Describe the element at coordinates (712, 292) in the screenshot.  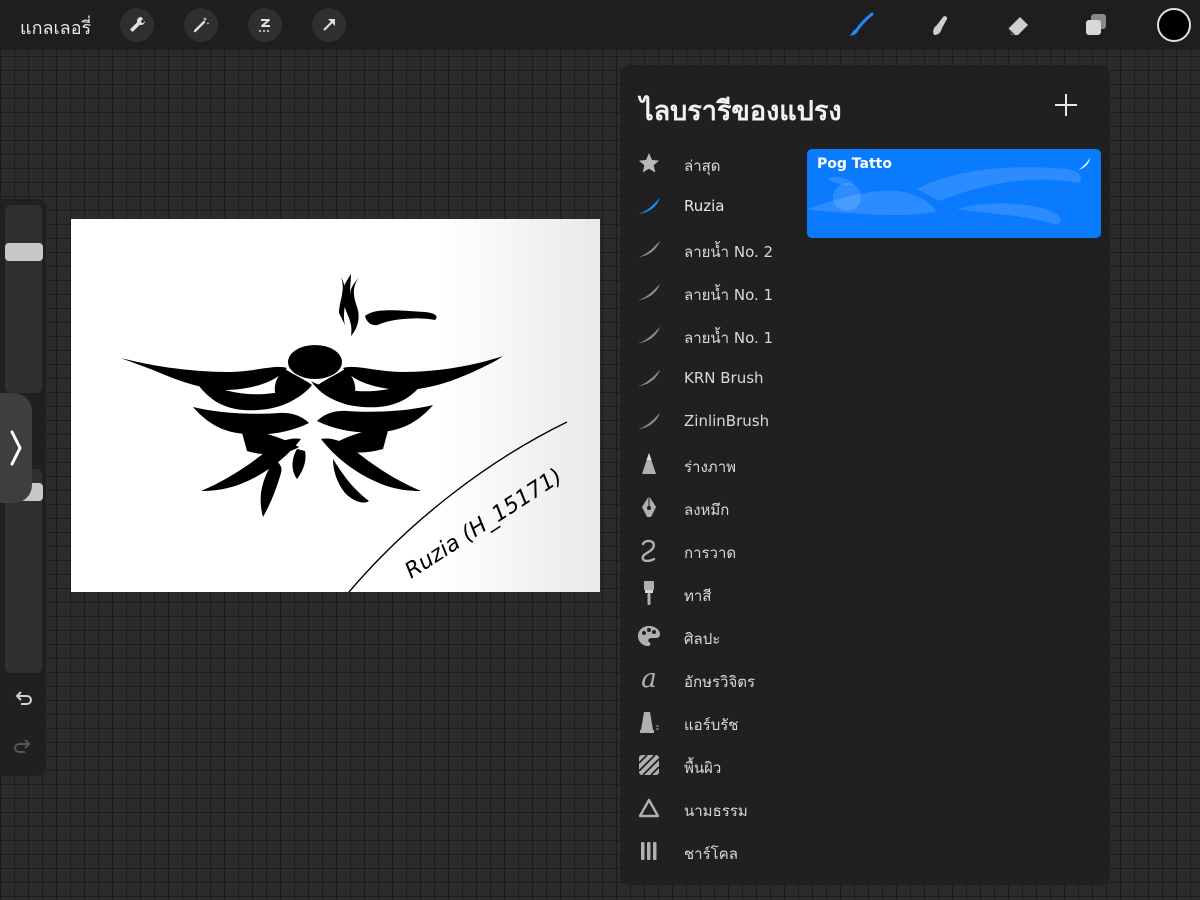
I see `category-watermark-1a: ลายน้ำ No. 1` at that location.